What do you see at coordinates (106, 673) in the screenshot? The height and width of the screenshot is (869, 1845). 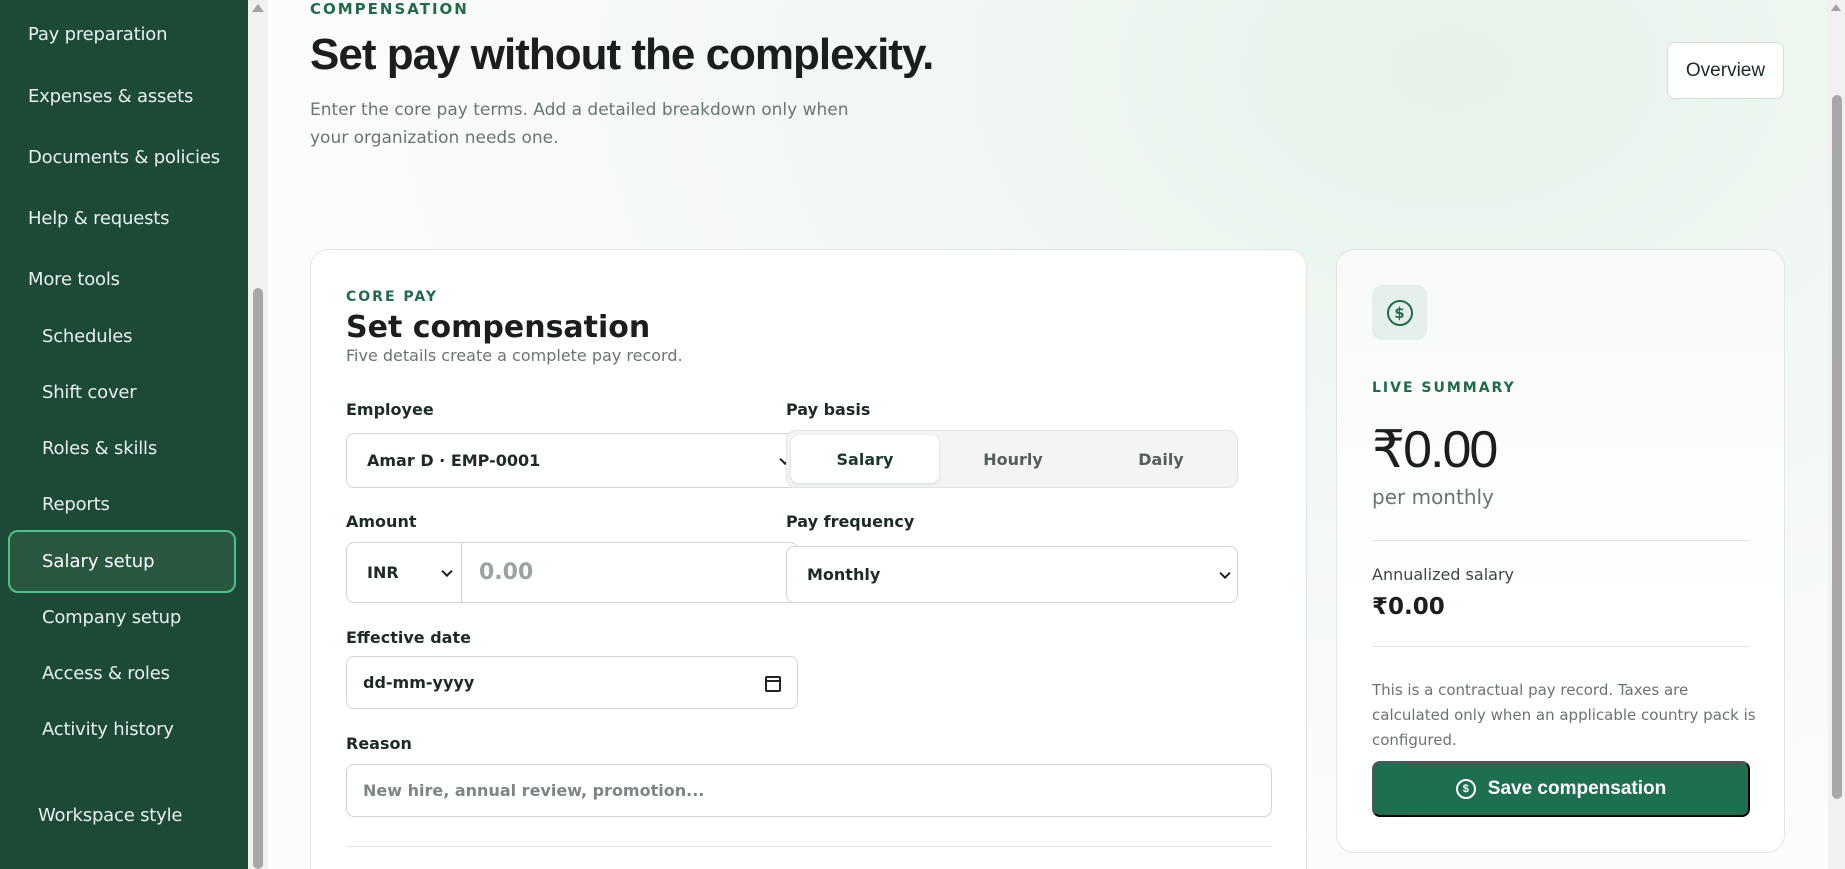 I see `sidebar-item-access-roles: Access & roles` at bounding box center [106, 673].